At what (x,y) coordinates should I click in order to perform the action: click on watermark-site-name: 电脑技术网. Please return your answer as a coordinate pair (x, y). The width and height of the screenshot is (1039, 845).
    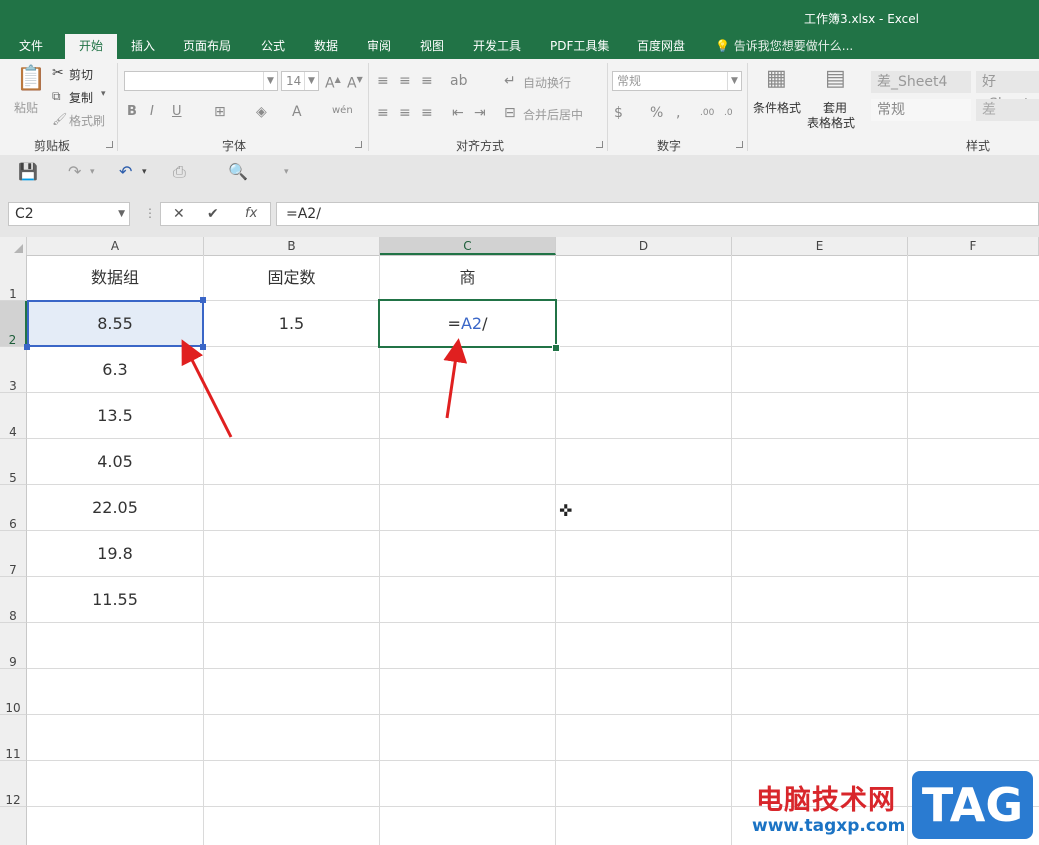
    Looking at the image, I should click on (826, 800).